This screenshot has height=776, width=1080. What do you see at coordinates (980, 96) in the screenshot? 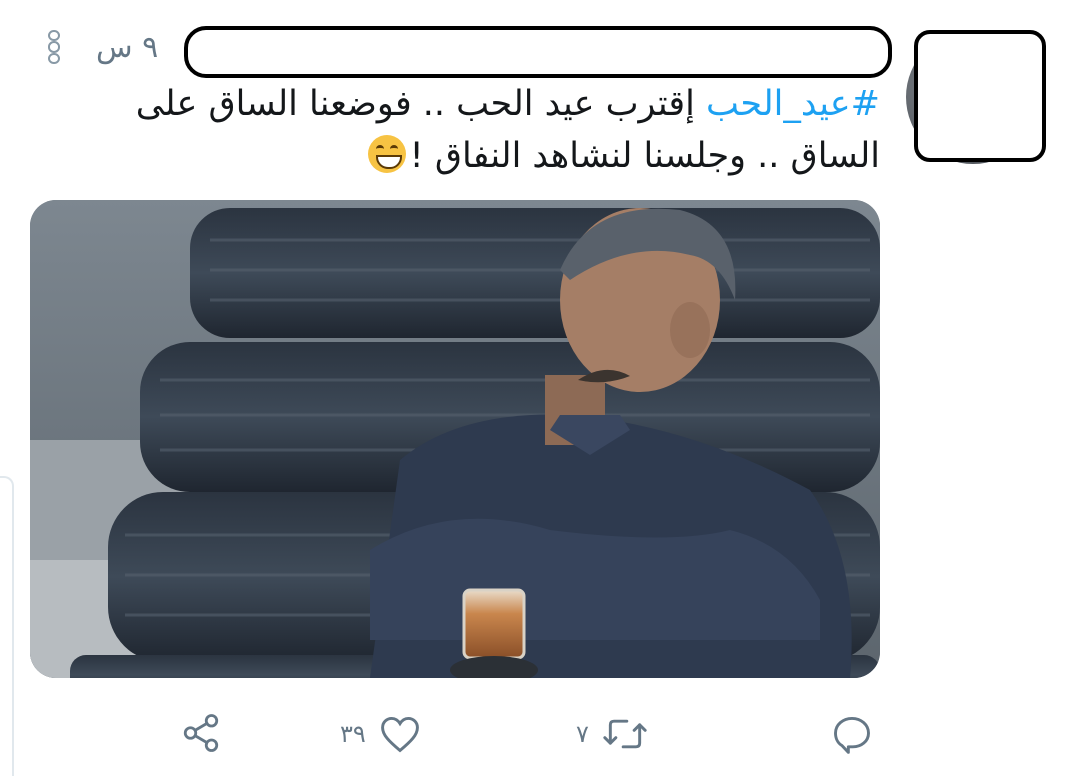
I see `avatar-redaction` at bounding box center [980, 96].